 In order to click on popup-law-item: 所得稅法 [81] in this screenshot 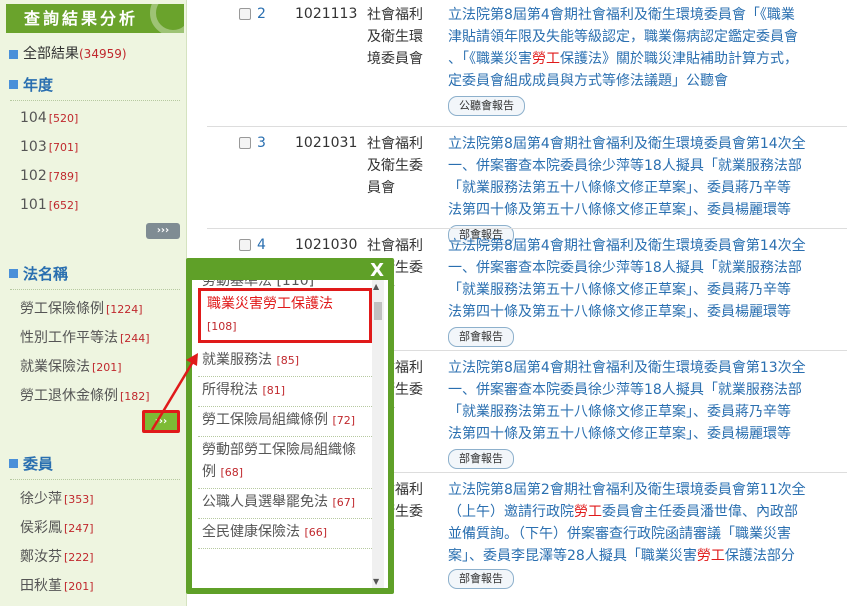, I will do `click(285, 392)`.